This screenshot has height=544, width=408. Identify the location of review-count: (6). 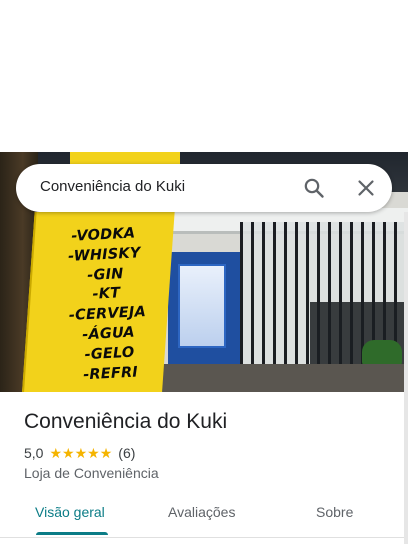
(126, 453).